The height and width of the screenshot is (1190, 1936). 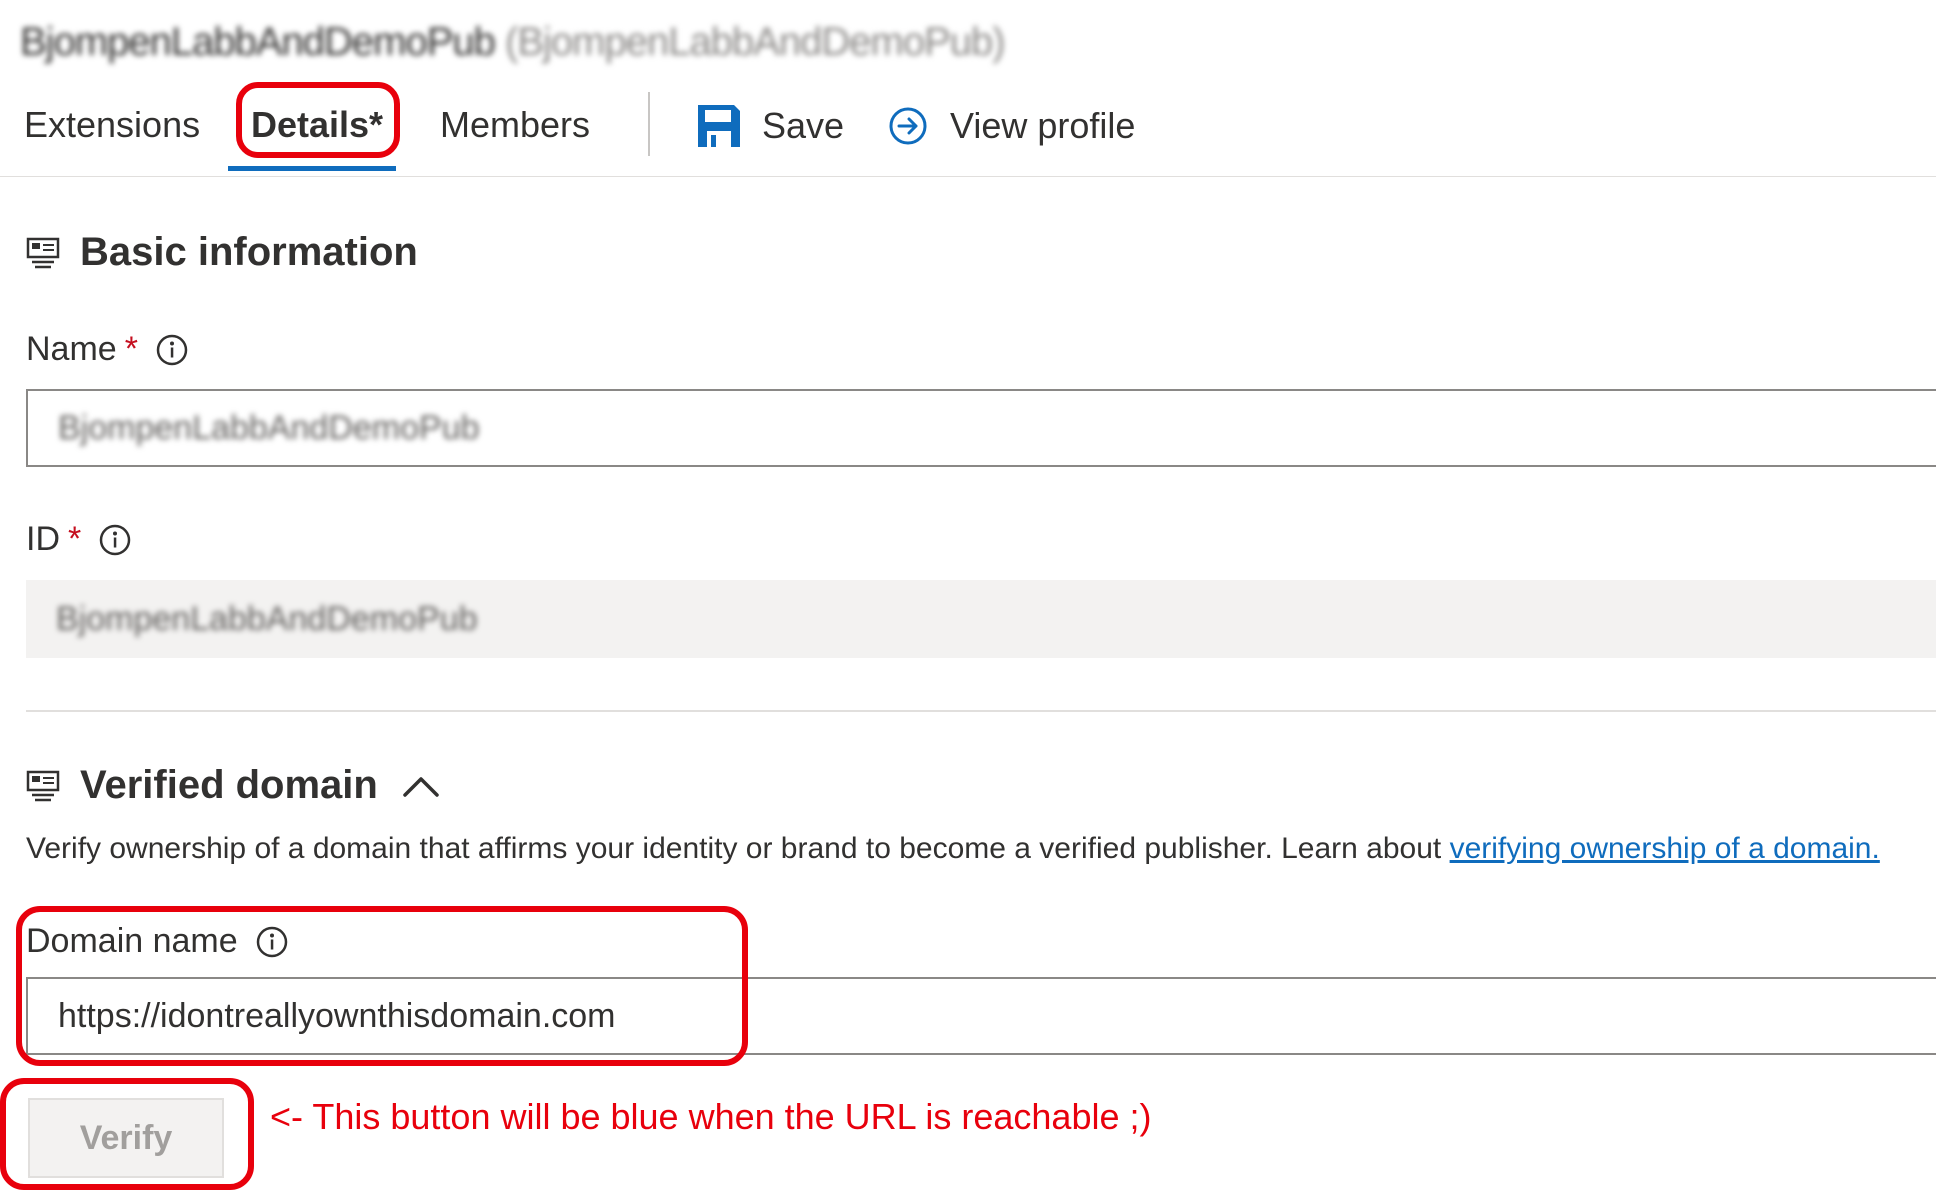 What do you see at coordinates (269, 427) in the screenshot?
I see `name-input-value: BjompenLabbAndDemoPub` at bounding box center [269, 427].